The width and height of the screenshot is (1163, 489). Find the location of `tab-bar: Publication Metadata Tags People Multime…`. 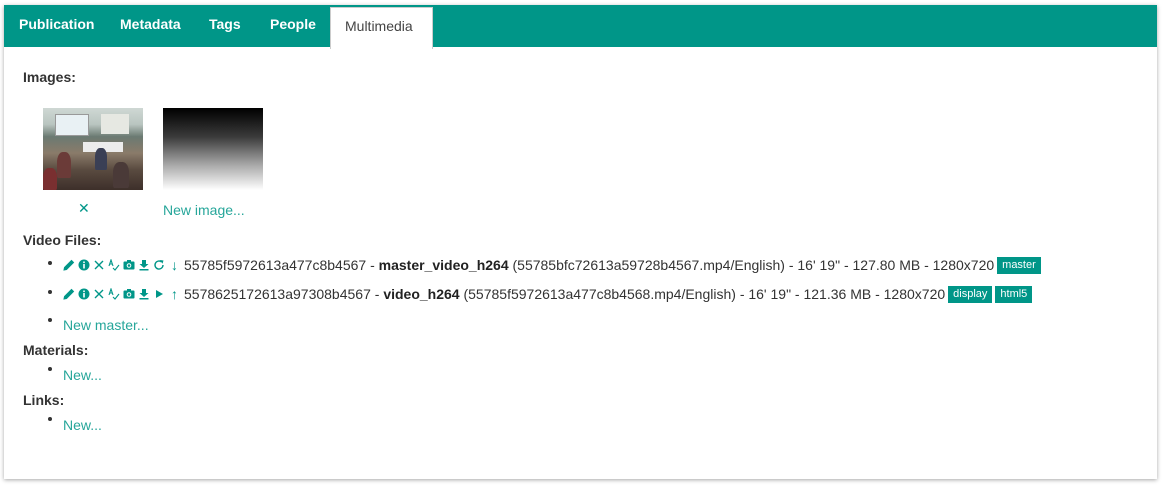

tab-bar: Publication Metadata Tags People Multime… is located at coordinates (580, 27).